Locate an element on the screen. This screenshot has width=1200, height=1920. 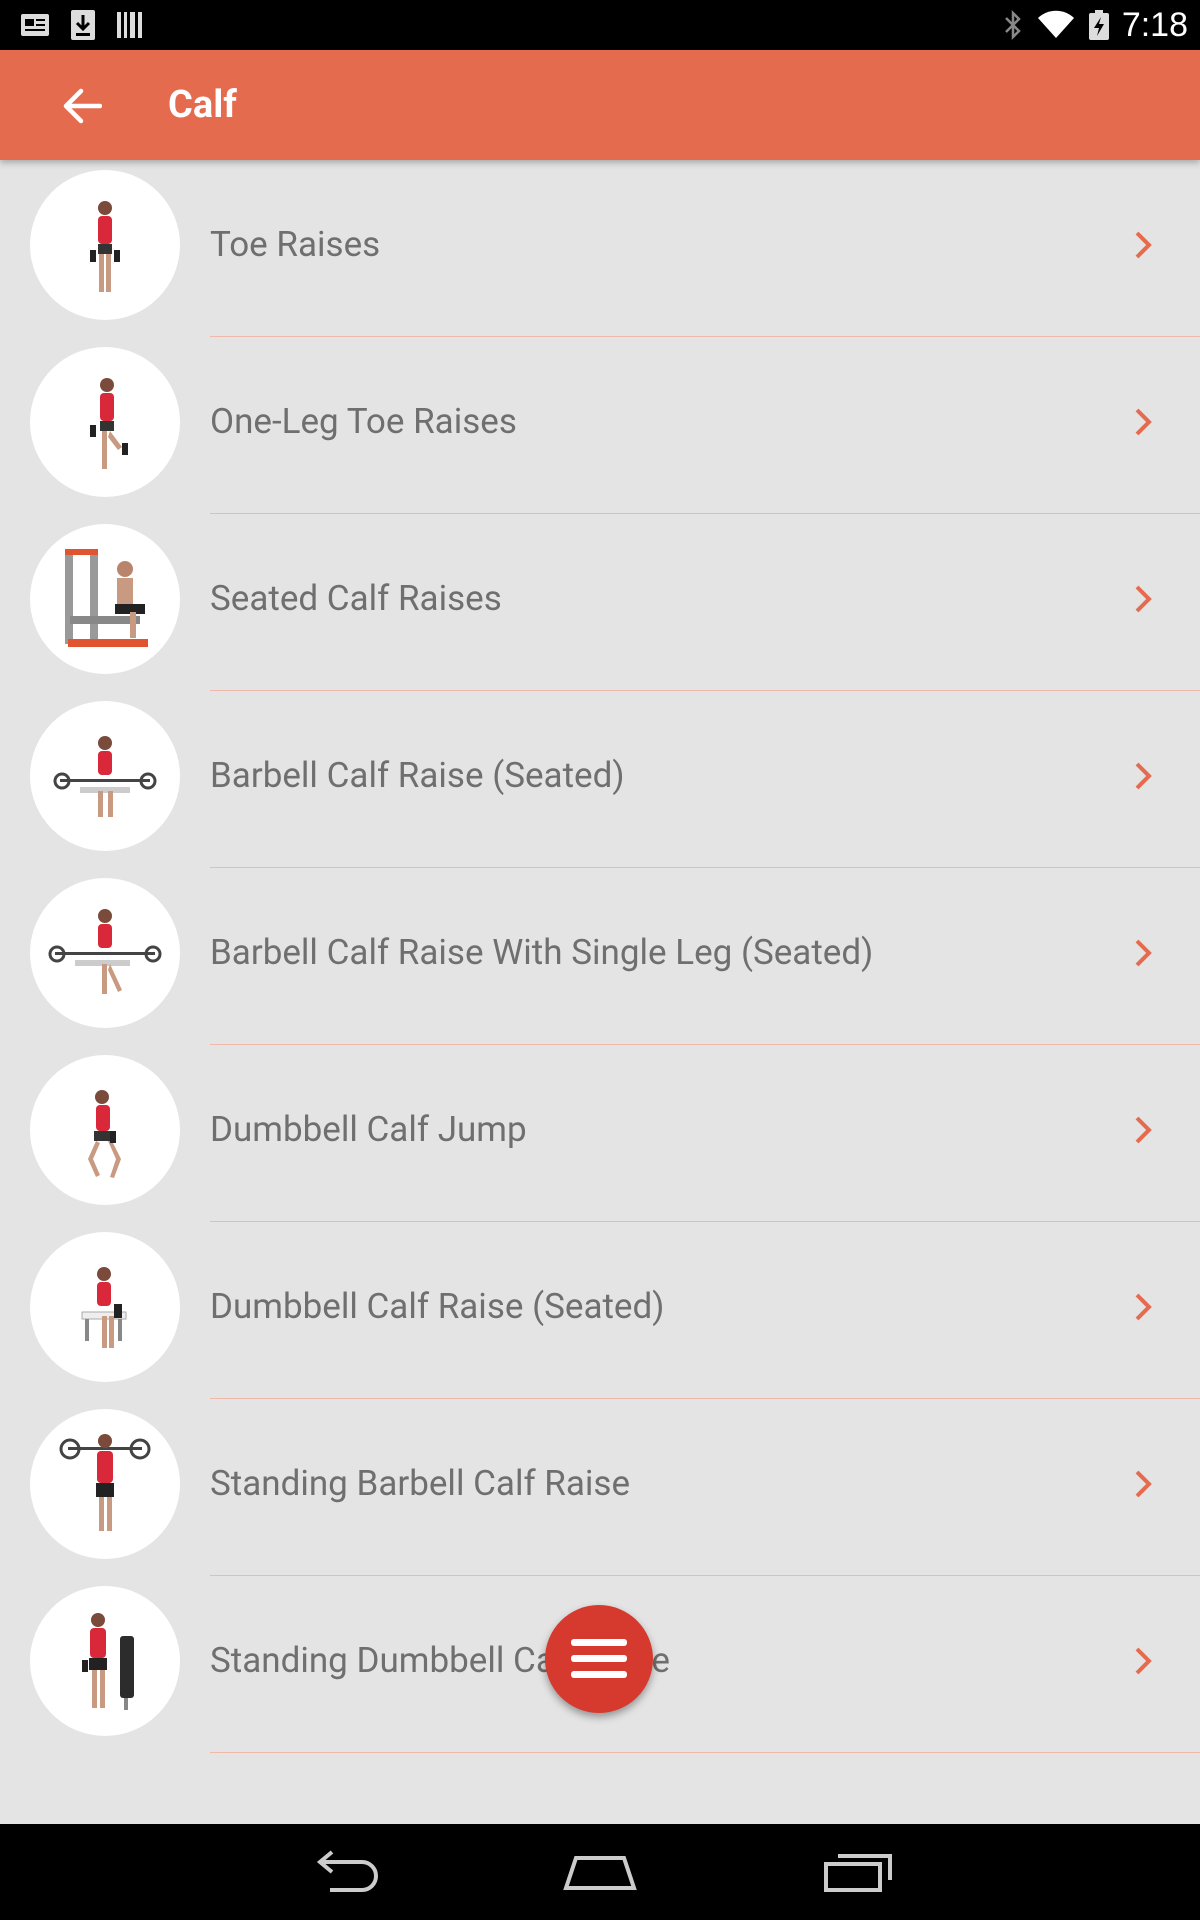
app-bar: Calf is located at coordinates (600, 105).